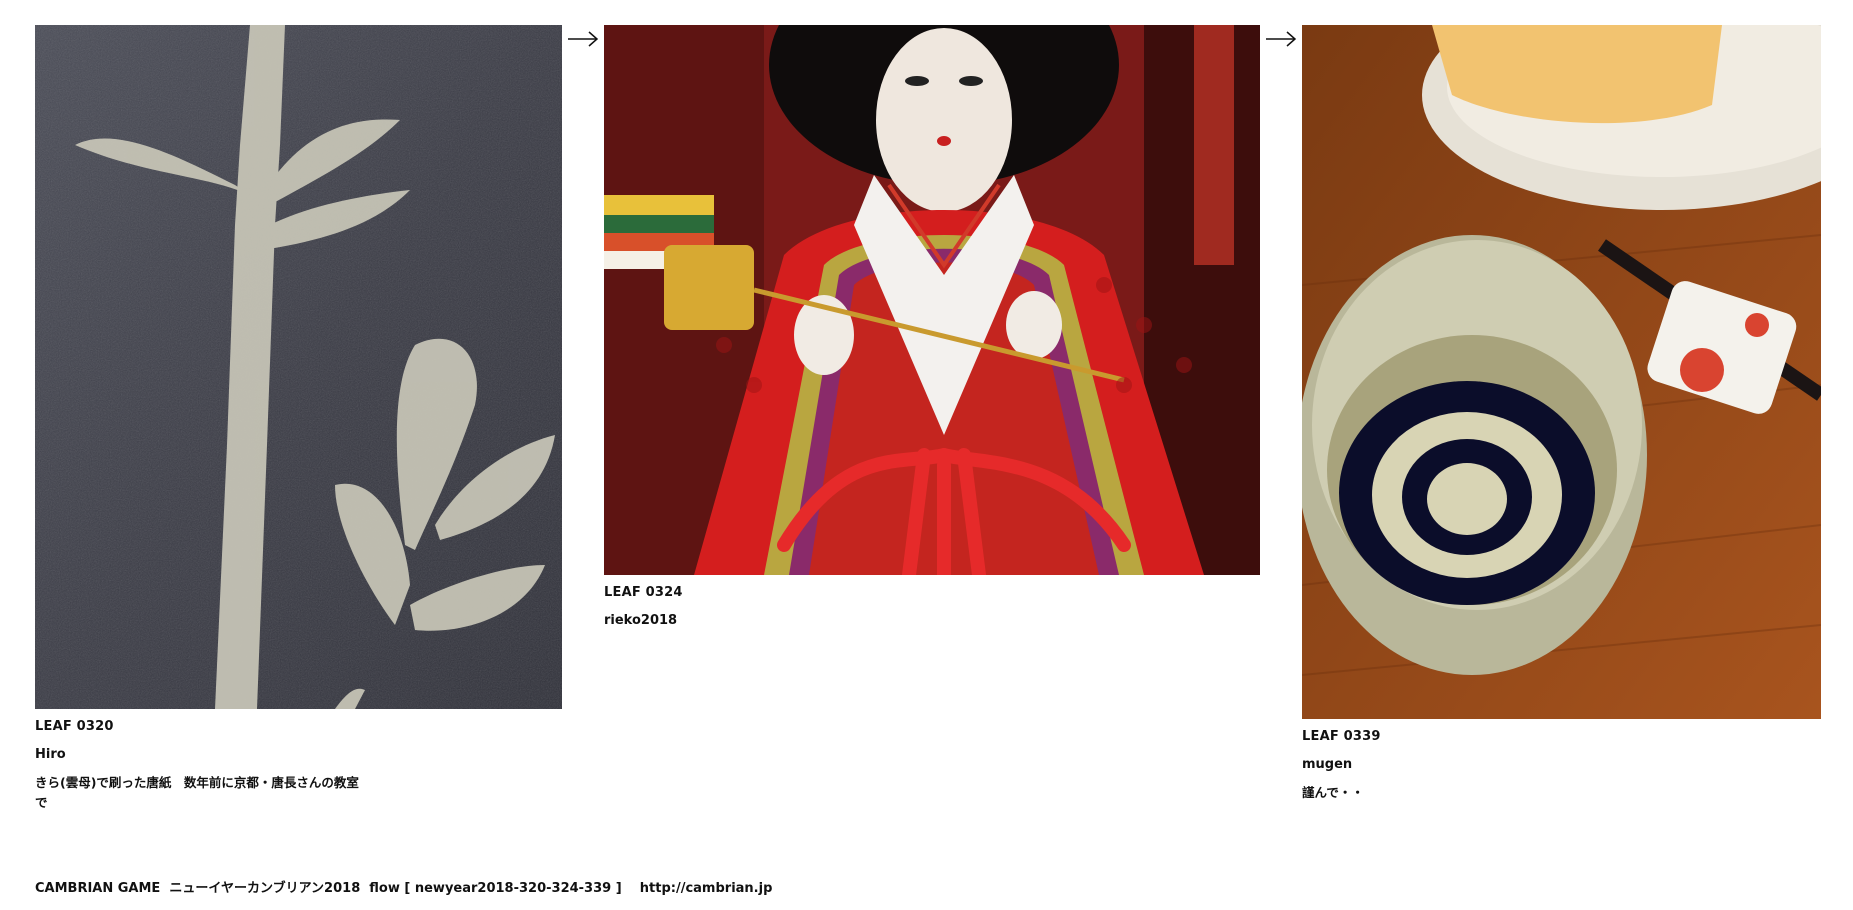 This screenshot has width=1853, height=910. Describe the element at coordinates (1341, 736) in the screenshot. I see `leaf-id: LEAF 0339` at that location.